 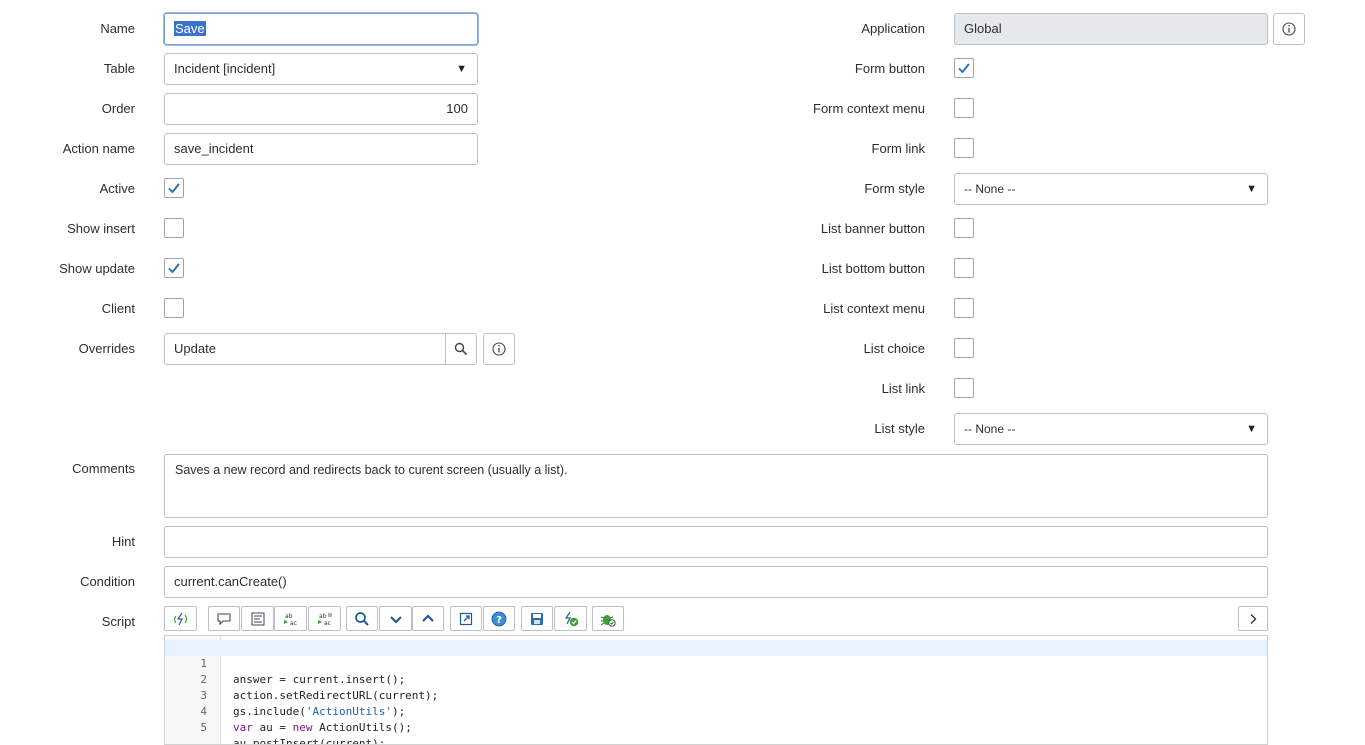 I want to click on form-link-checkbox, so click(x=964, y=148).